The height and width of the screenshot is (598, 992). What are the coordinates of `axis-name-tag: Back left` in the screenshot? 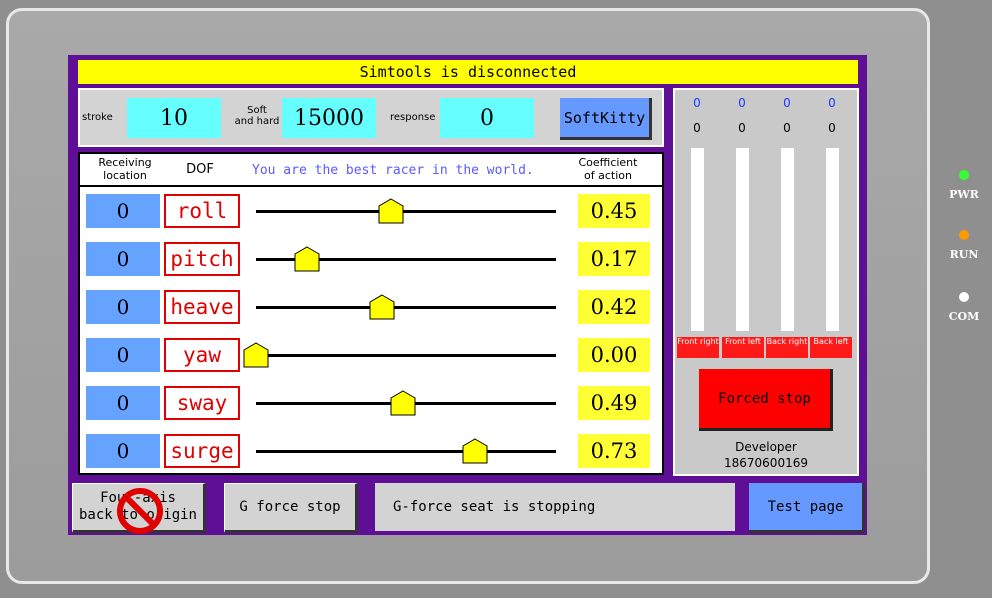 It's located at (831, 347).